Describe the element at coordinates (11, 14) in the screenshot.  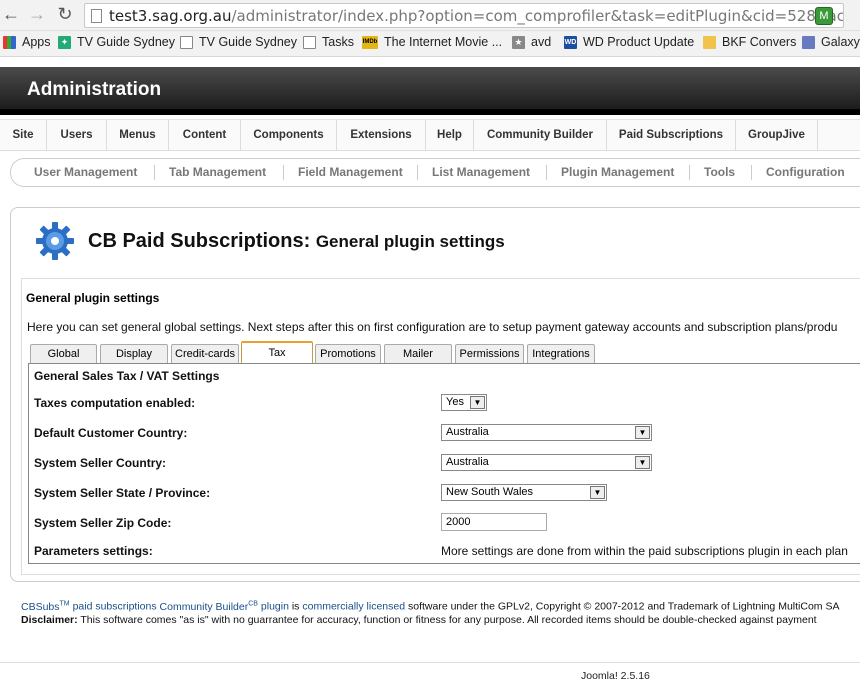
I see `back-arrow-icon: ←` at that location.